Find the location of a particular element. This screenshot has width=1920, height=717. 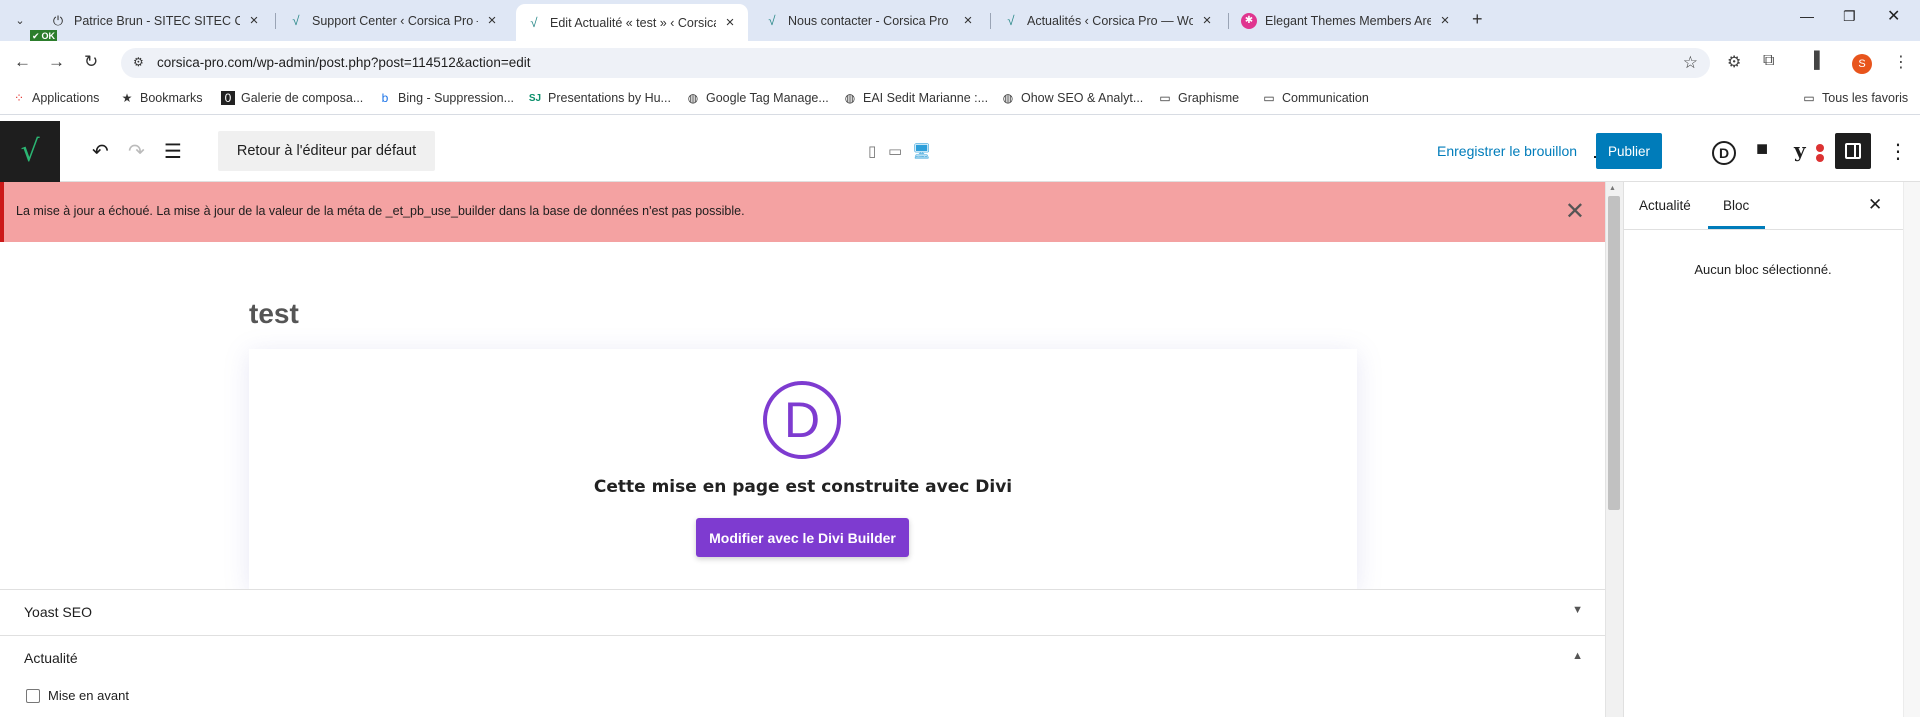

browser-tab-1: ⏻ Patrice Brun - SITEC SITEC CHA × is located at coordinates (156, 20).